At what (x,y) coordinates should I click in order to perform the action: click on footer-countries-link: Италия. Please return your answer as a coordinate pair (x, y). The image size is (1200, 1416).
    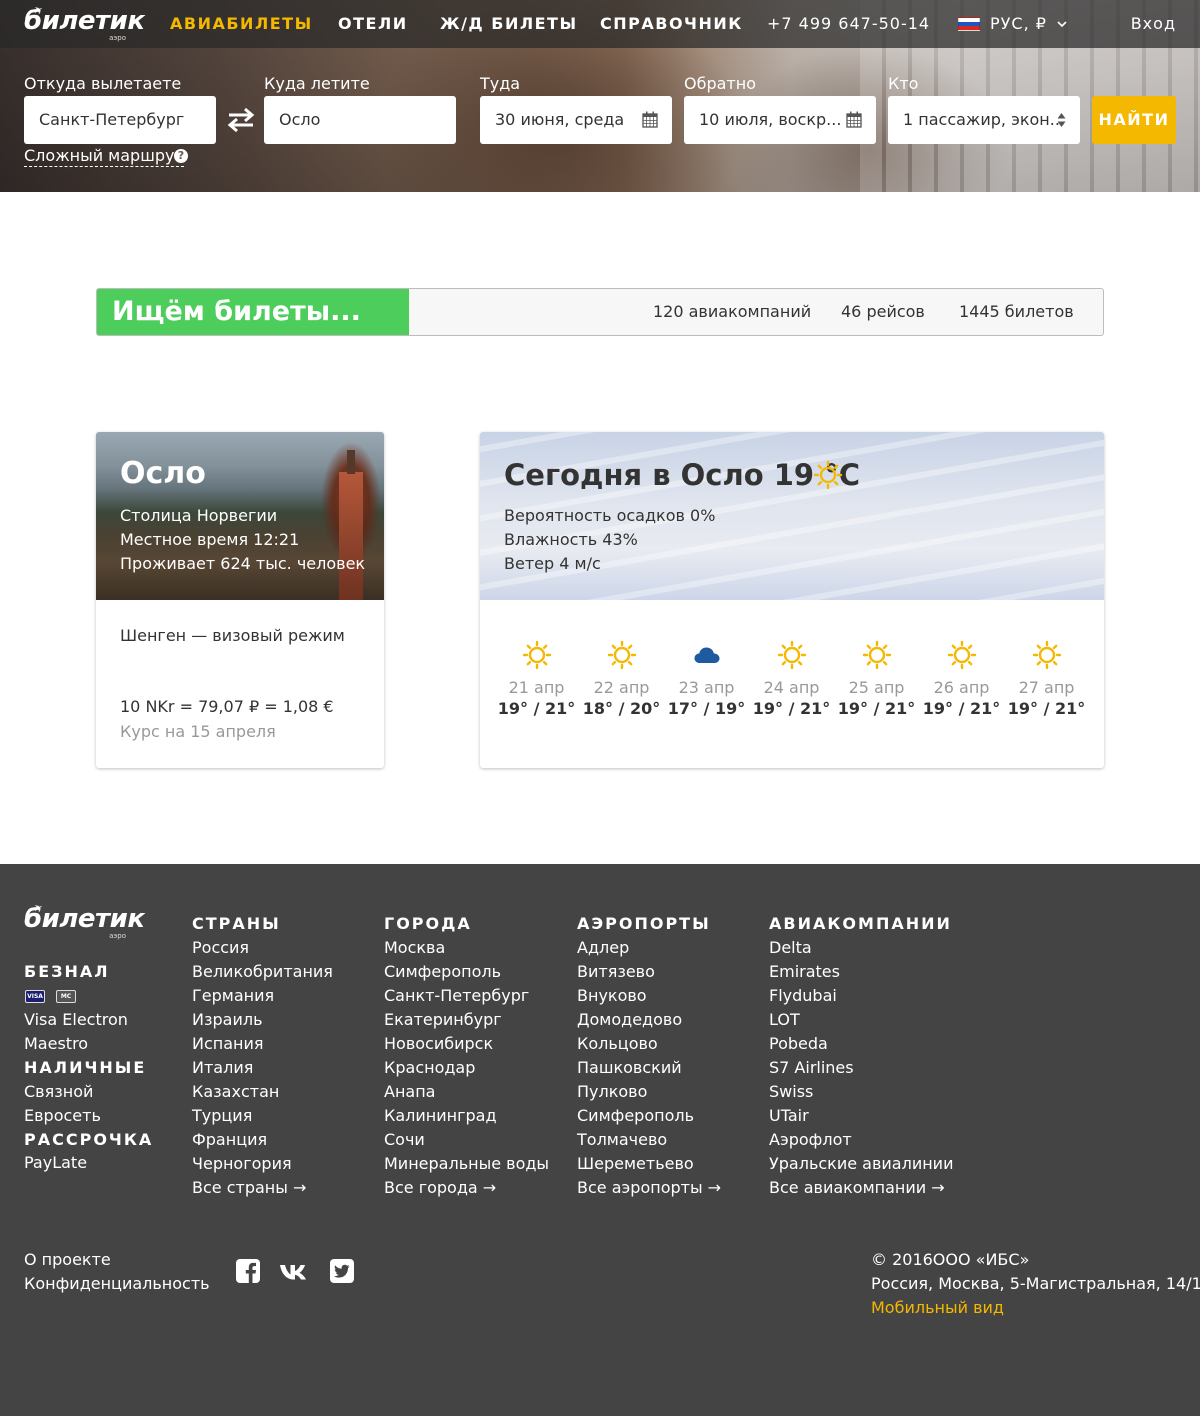
    Looking at the image, I should click on (222, 1068).